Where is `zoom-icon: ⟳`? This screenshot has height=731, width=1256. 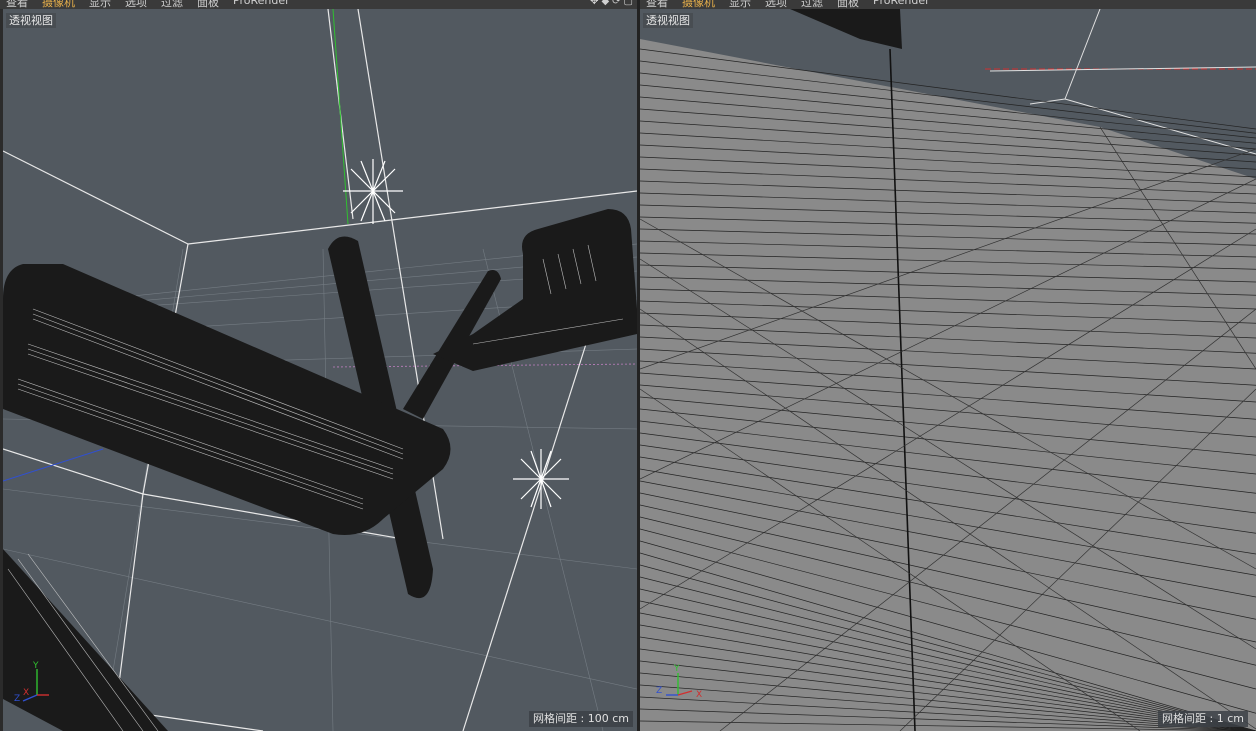 zoom-icon: ⟳ is located at coordinates (616, 3).